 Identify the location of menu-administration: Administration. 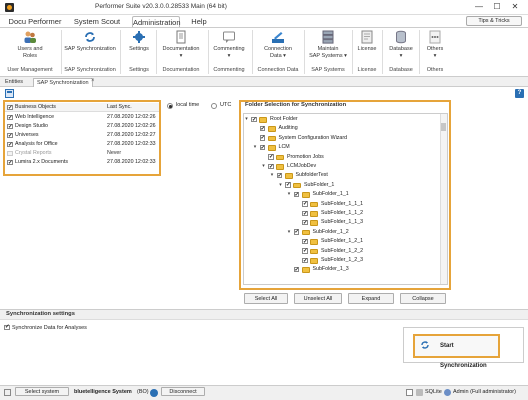
(156, 21).